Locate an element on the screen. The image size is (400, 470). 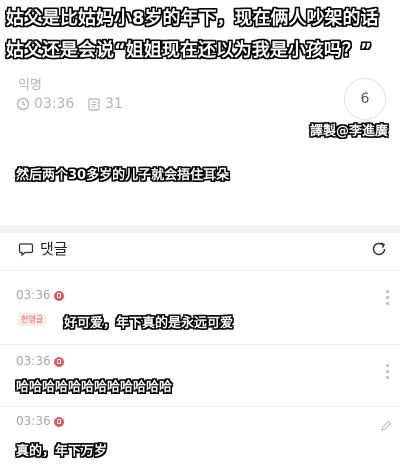
comment-1-time-row: 03:36 is located at coordinates (40, 295).